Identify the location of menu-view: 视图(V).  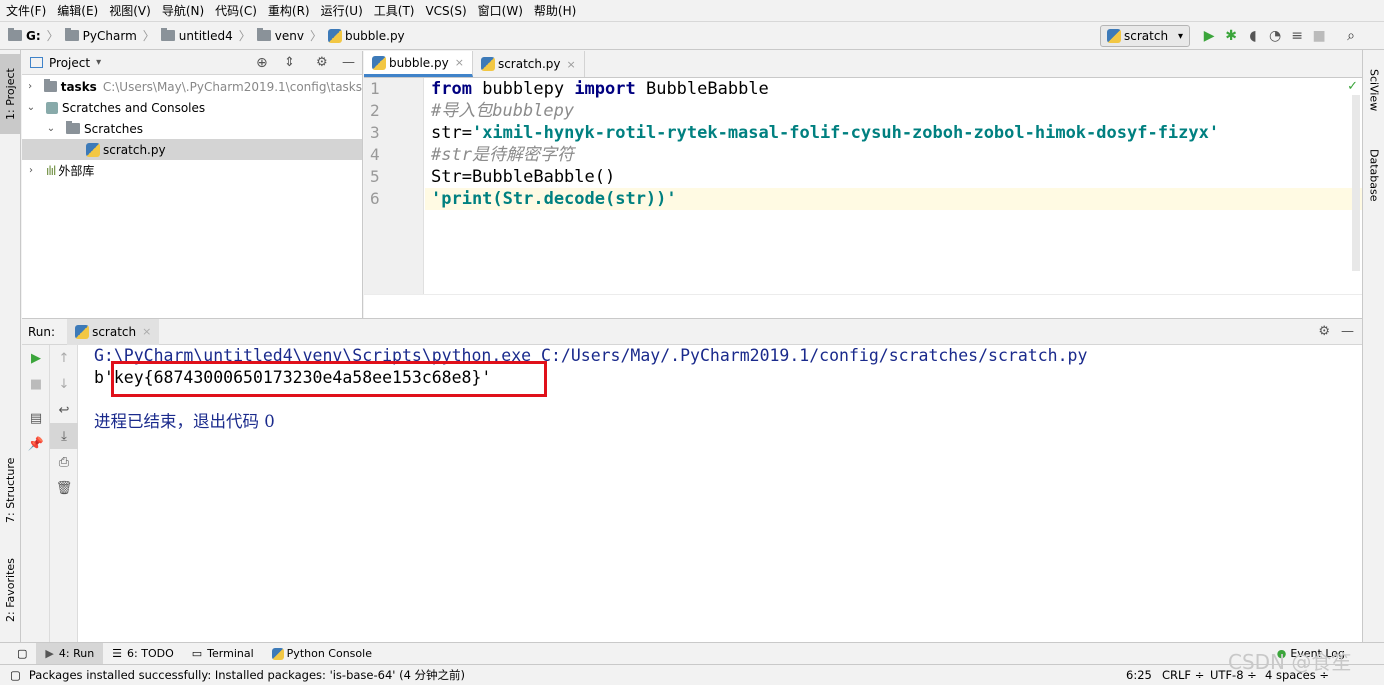
(130, 10).